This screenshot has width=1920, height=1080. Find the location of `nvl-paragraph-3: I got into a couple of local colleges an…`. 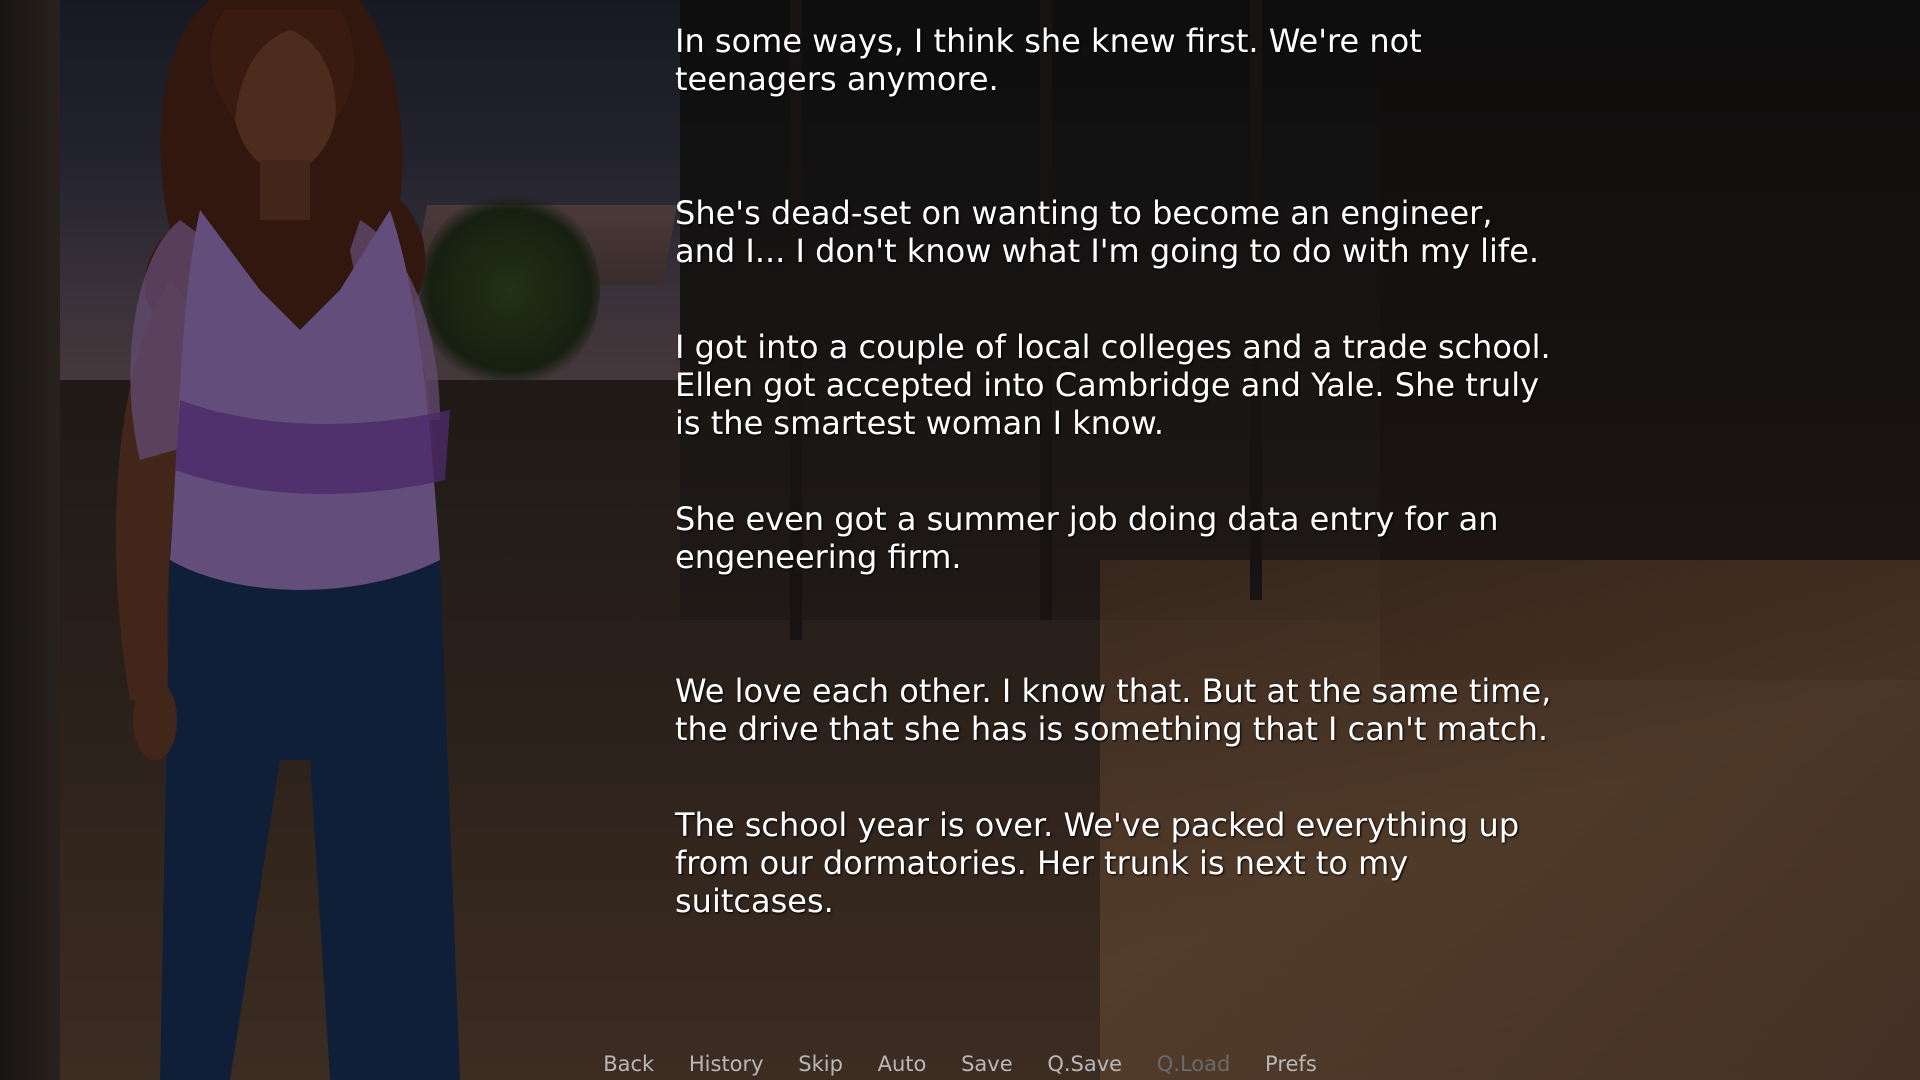

nvl-paragraph-3: I got into a couple of local colleges an… is located at coordinates (1113, 385).